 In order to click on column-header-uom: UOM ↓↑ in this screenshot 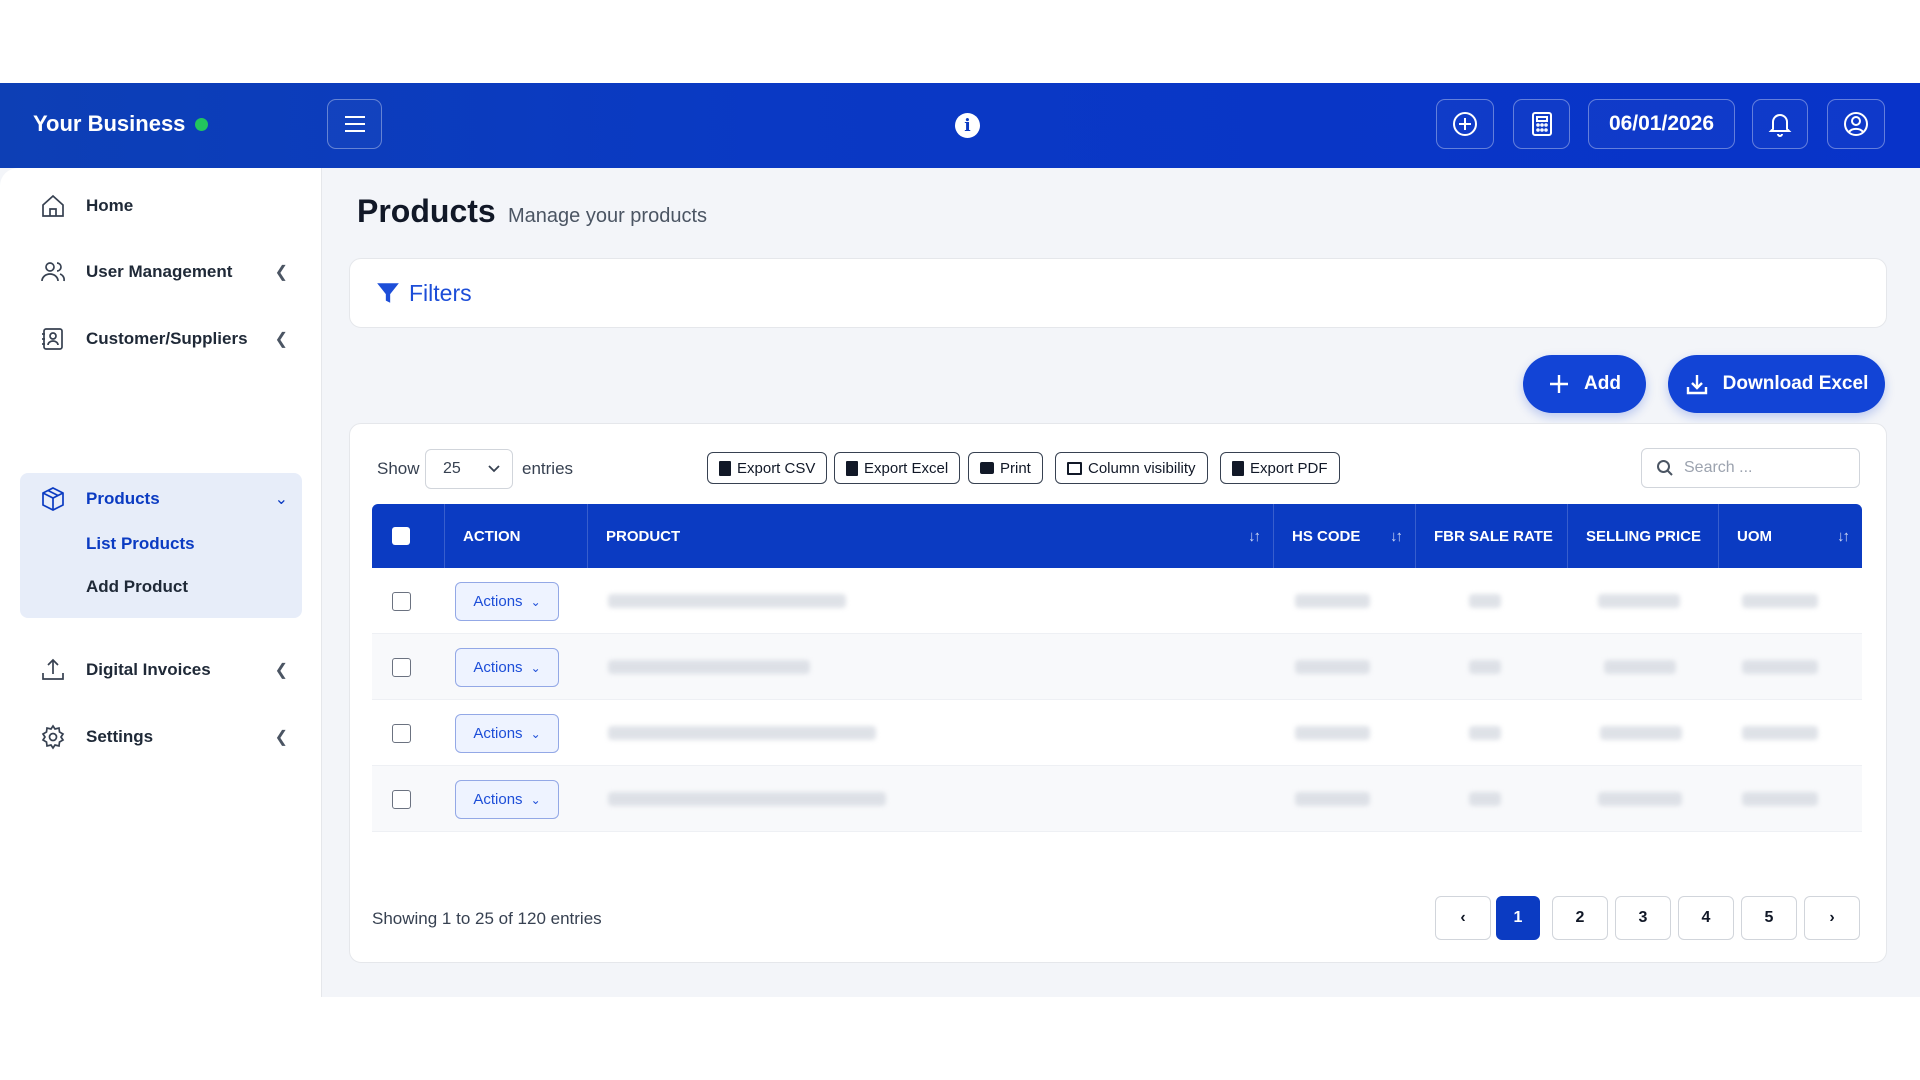, I will do `click(1790, 536)`.